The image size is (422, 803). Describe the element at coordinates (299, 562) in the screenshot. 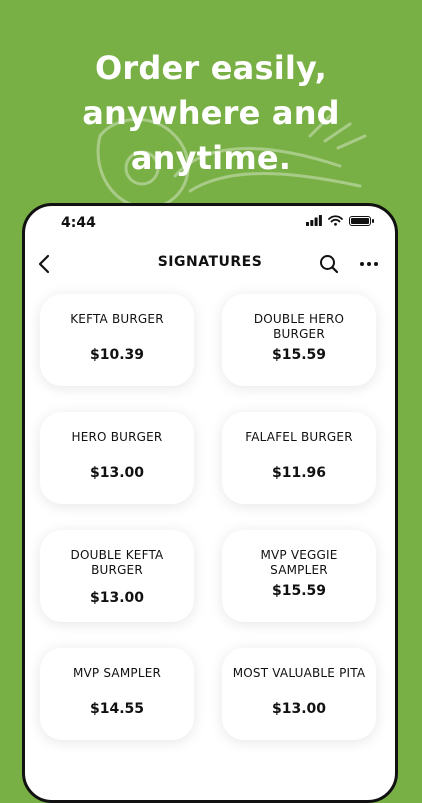

I see `menu-item-name: MVP VEGGIE SAMPLER` at that location.